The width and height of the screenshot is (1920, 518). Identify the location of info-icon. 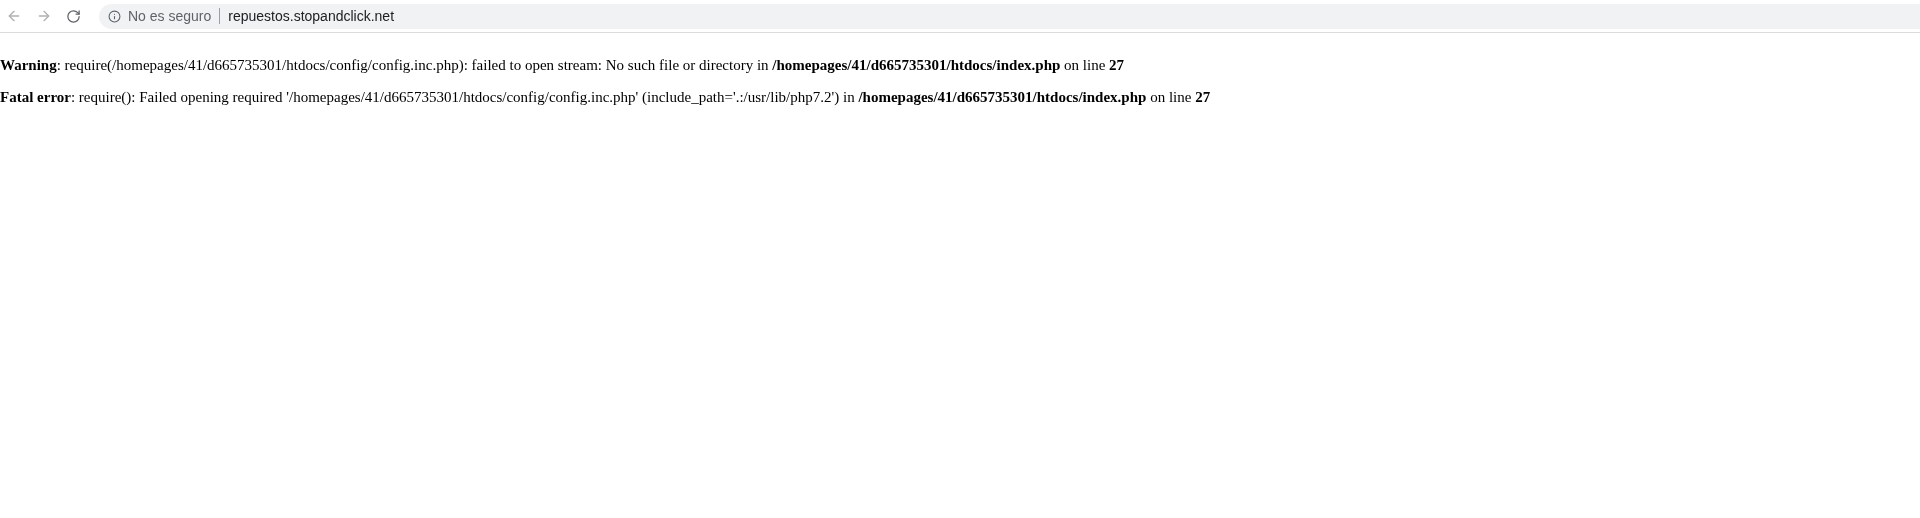
(114, 16).